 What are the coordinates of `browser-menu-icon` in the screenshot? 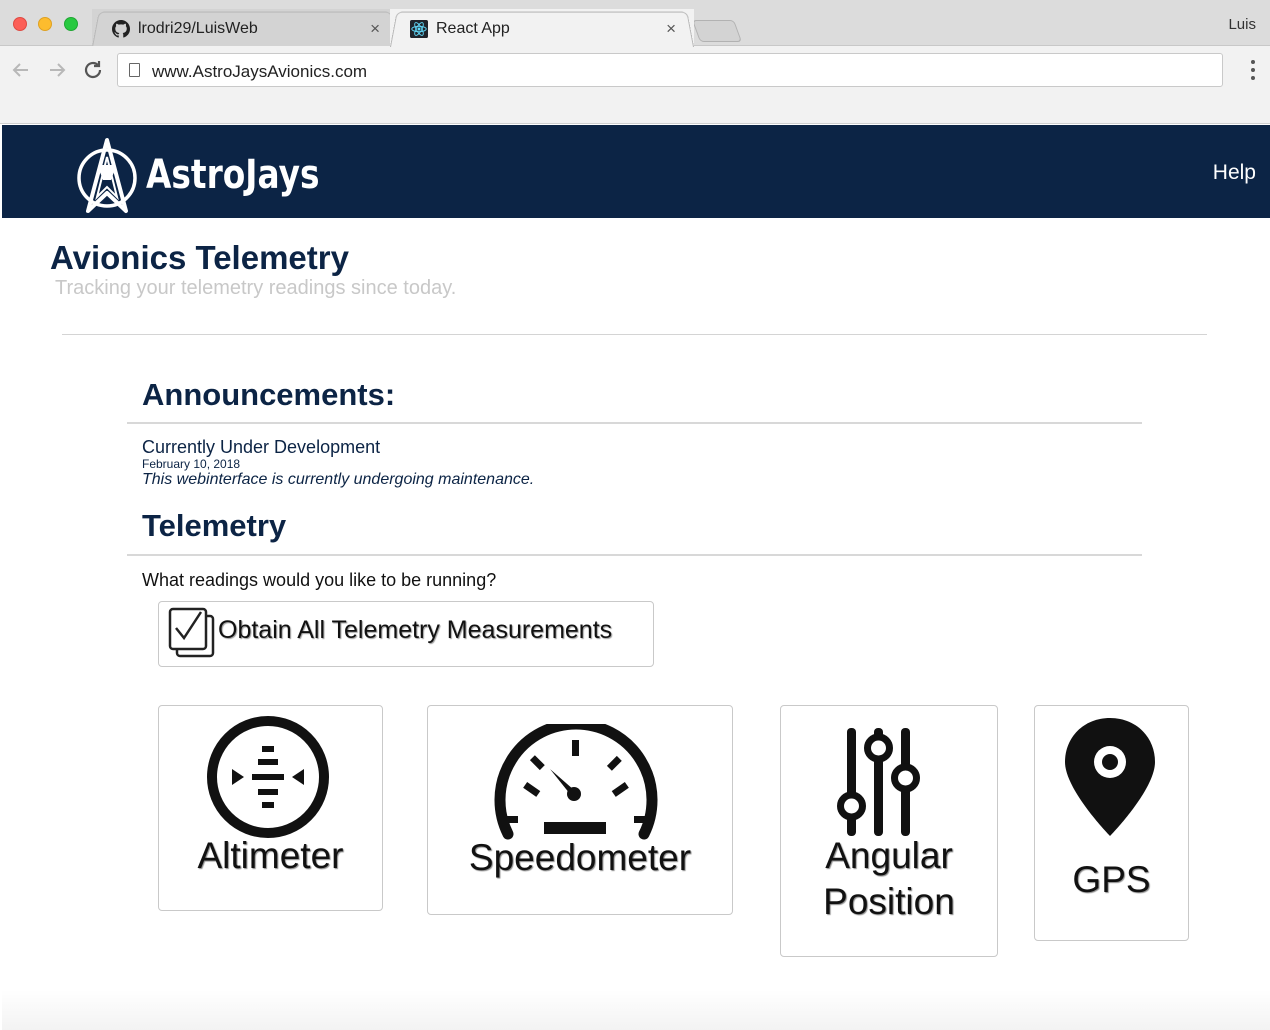 It's located at (1253, 70).